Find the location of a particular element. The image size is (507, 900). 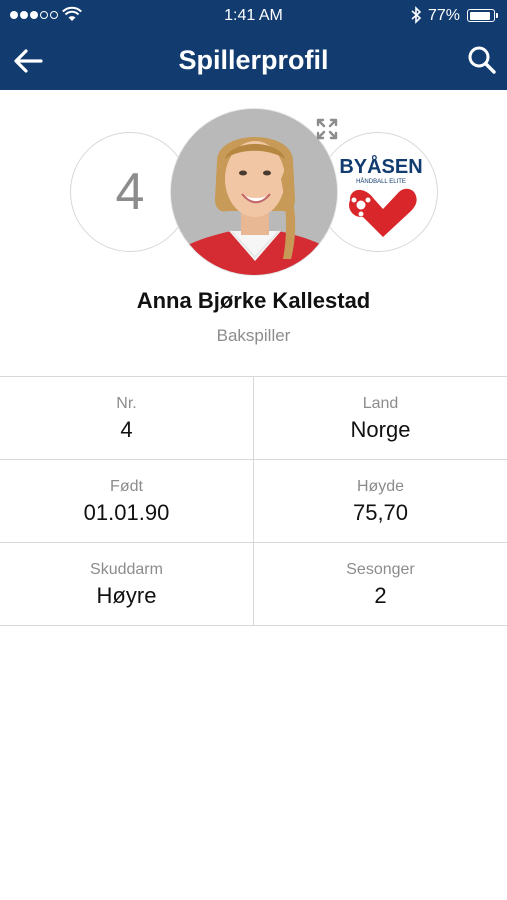

stat-number: Nr. 4 is located at coordinates (126, 418).